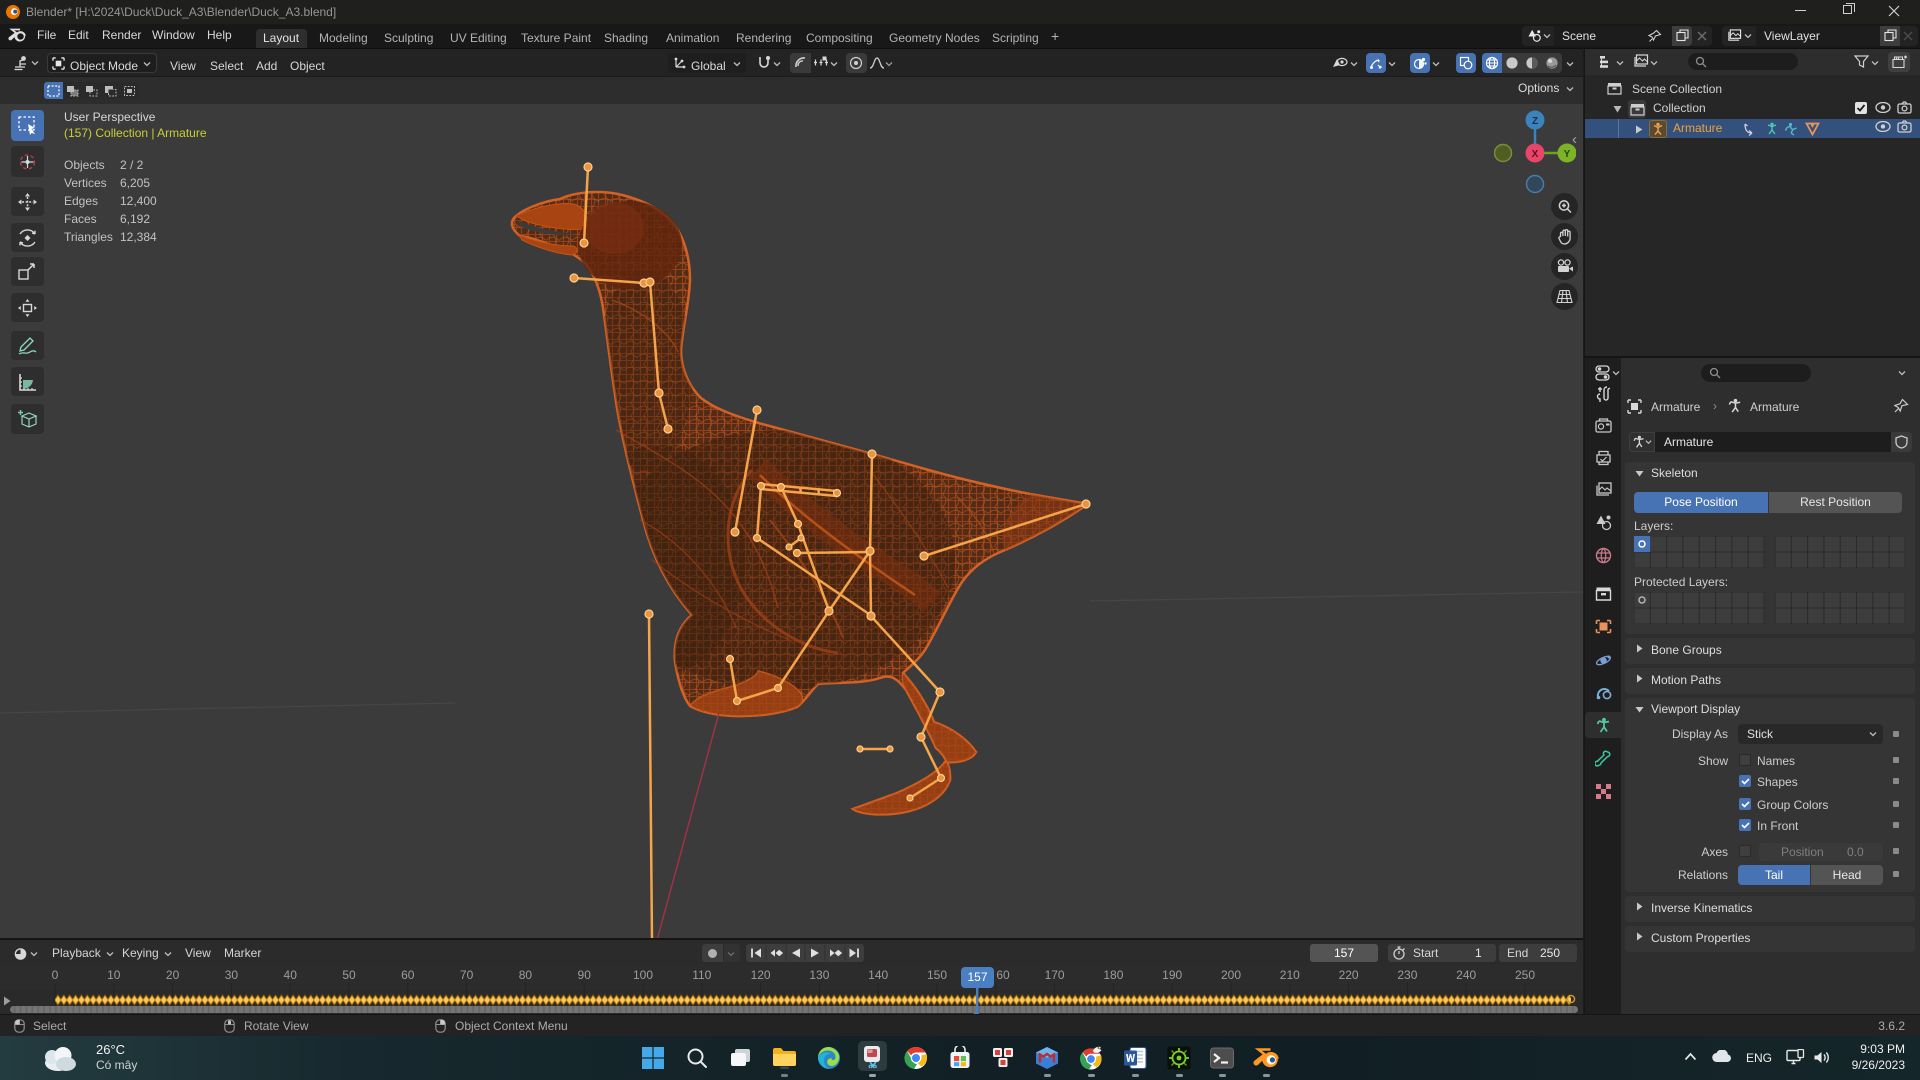  What do you see at coordinates (1113, 975) in the screenshot?
I see `svg-text: 180` at bounding box center [1113, 975].